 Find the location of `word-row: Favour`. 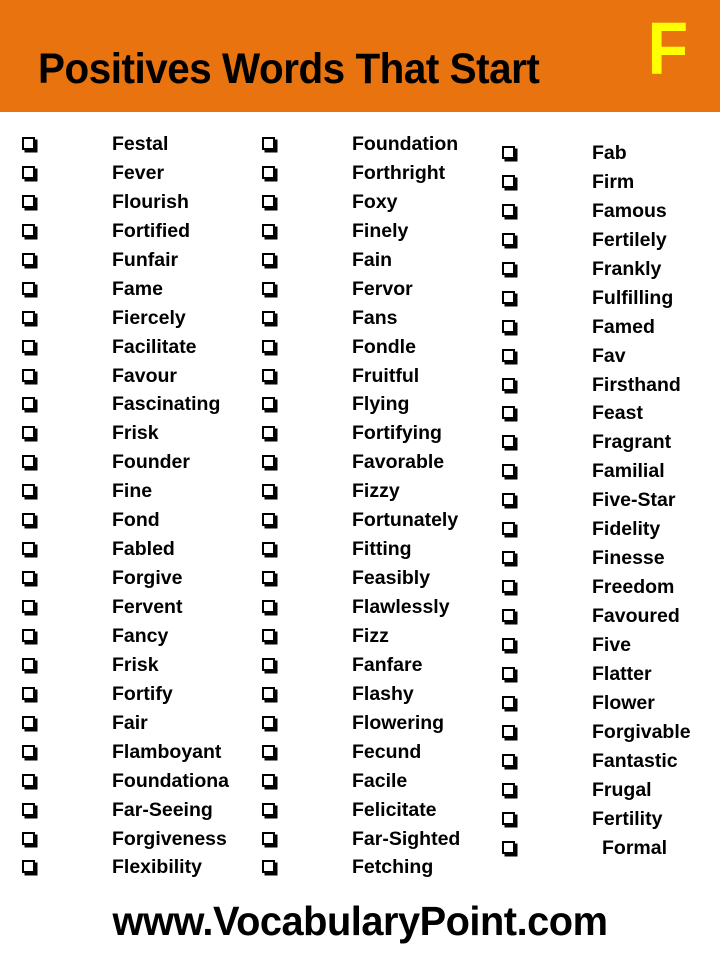

word-row: Favour is located at coordinates (125, 378).